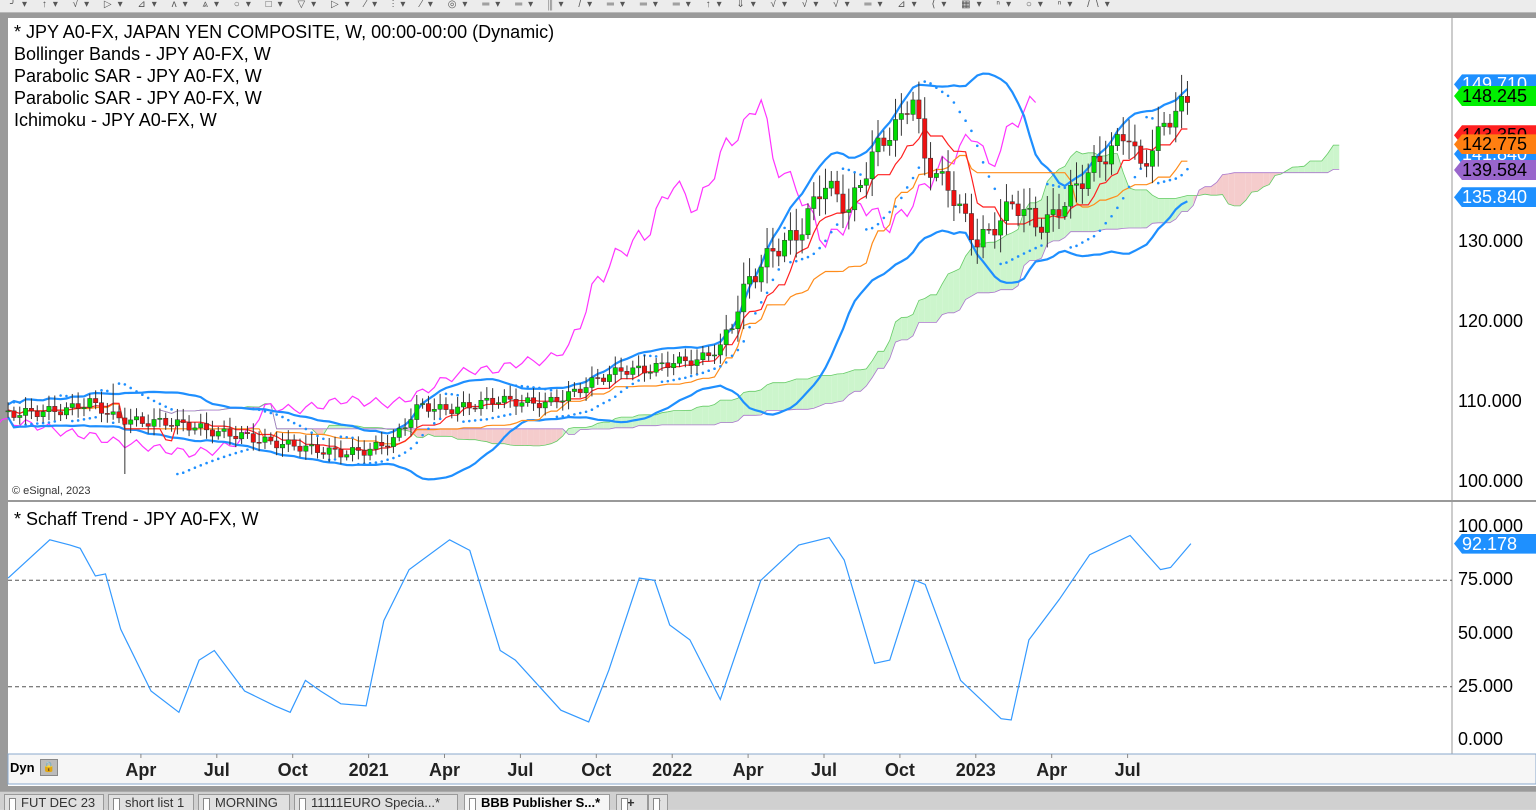 Image resolution: width=1536 pixels, height=810 pixels. What do you see at coordinates (54, 802) in the screenshot?
I see `tab-fut-dec-23: FUT DEC 23` at bounding box center [54, 802].